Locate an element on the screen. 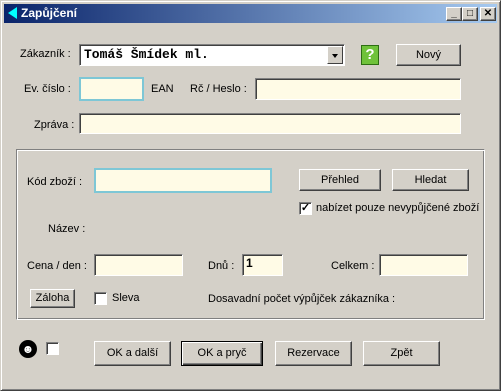  ok-close-button: OK a pryč is located at coordinates (222, 353).